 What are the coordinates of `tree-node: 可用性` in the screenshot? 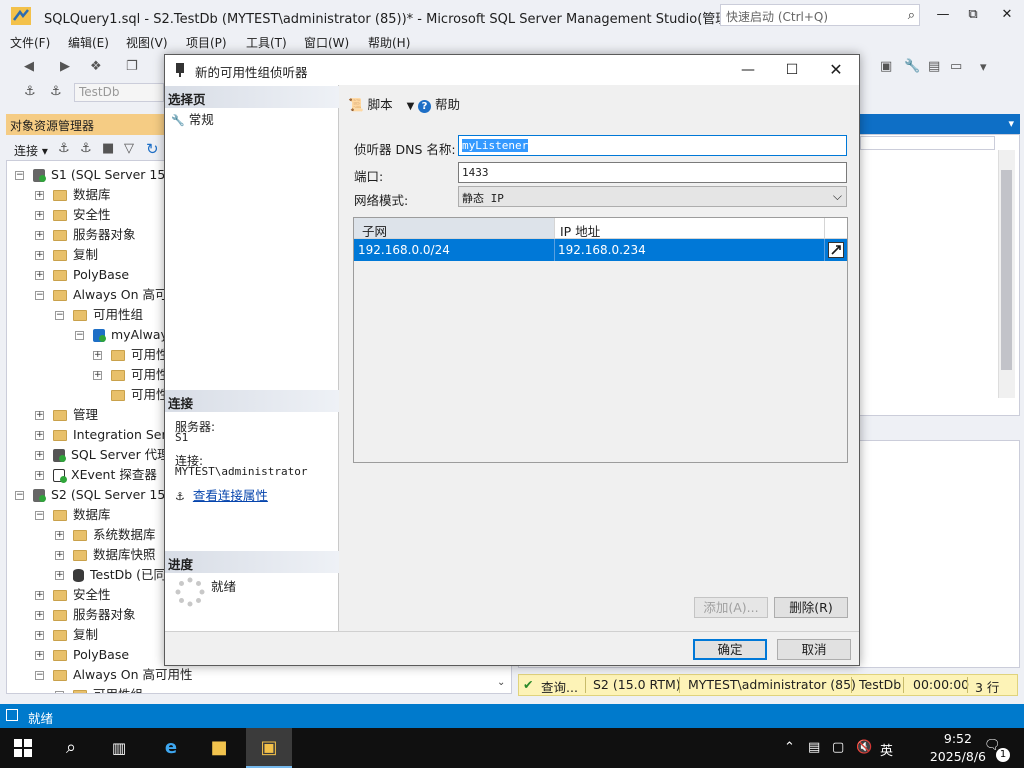 It's located at (131, 395).